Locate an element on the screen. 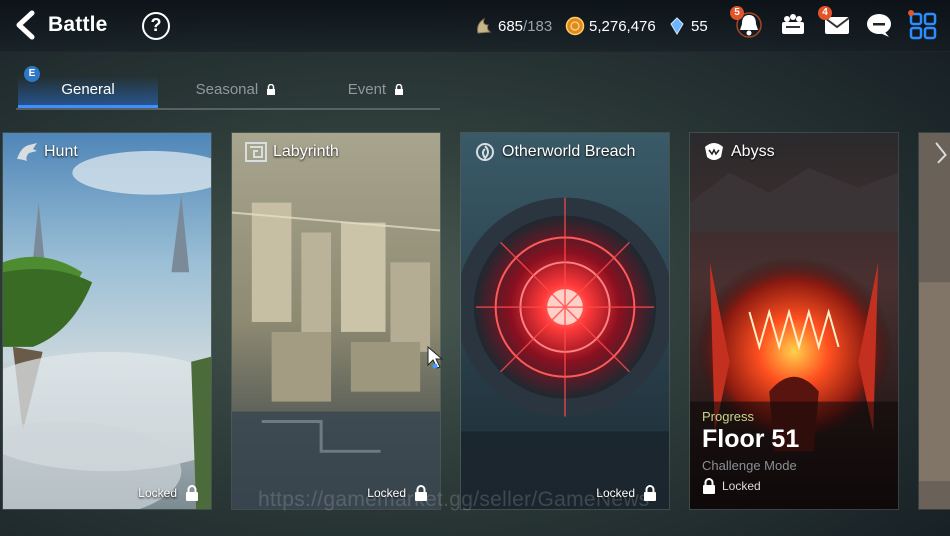 The height and width of the screenshot is (536, 950). tab-divider is located at coordinates (228, 109).